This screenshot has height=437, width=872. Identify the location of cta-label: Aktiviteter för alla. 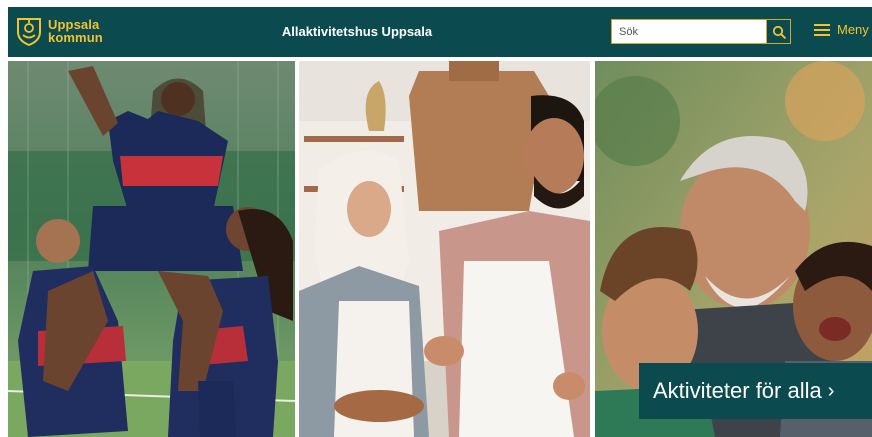
(737, 390).